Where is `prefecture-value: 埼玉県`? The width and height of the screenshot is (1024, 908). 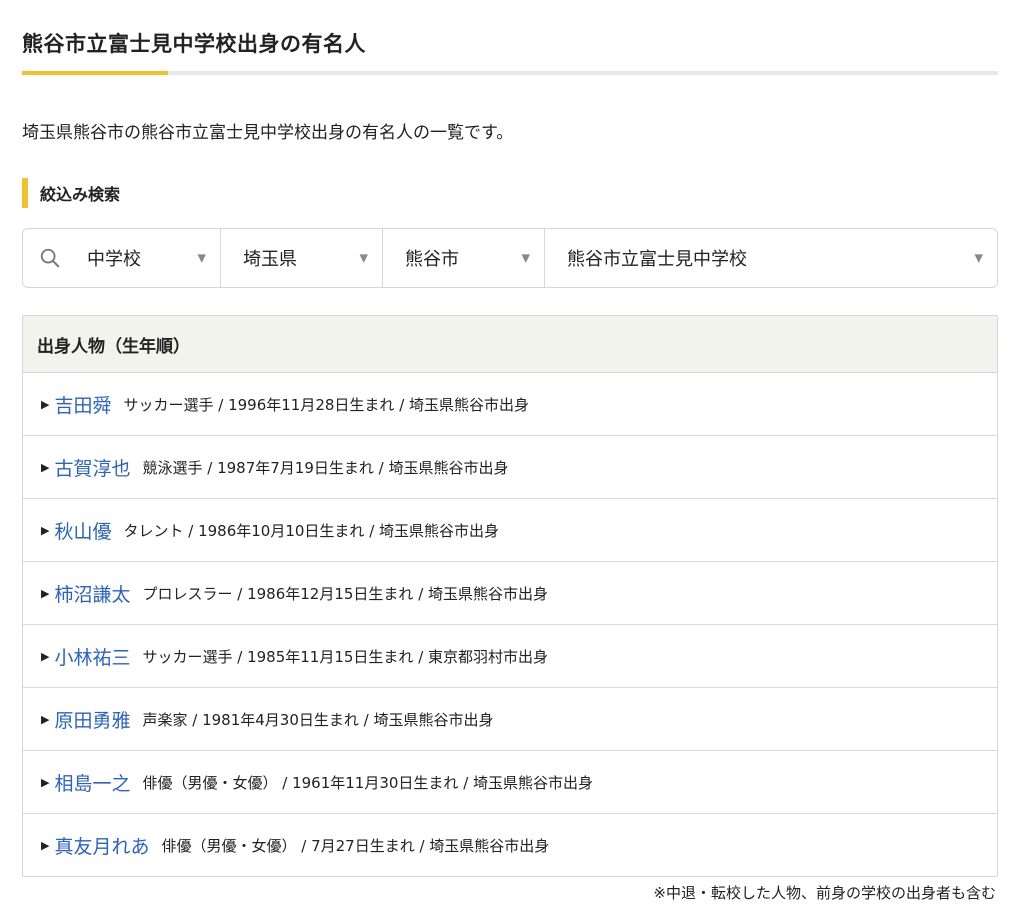
prefecture-value: 埼玉県 is located at coordinates (270, 259).